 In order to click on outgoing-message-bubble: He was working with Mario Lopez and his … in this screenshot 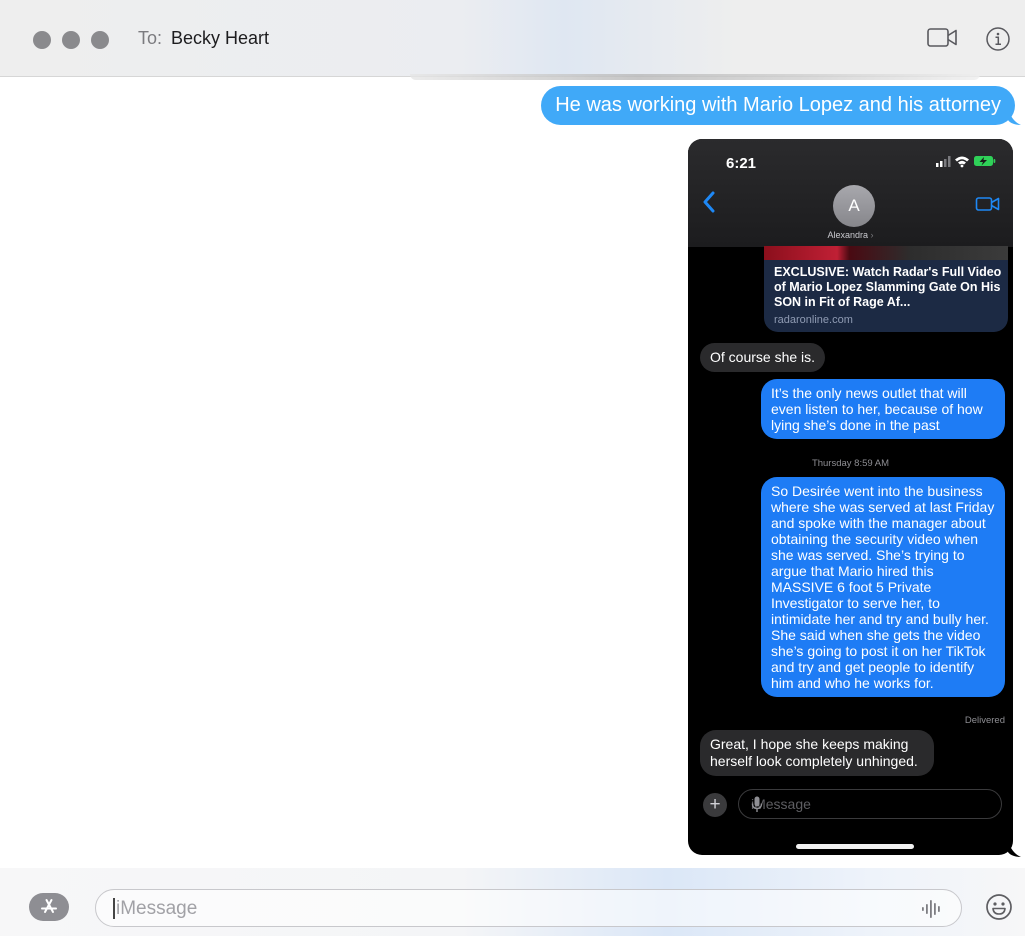, I will do `click(778, 105)`.